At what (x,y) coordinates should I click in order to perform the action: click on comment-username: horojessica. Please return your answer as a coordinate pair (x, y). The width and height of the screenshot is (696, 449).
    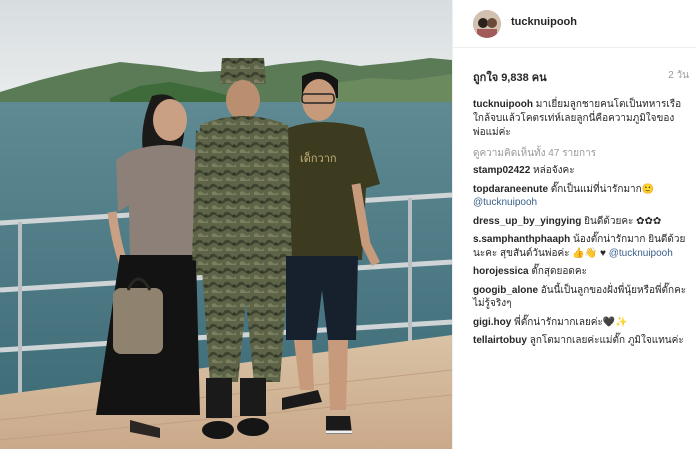
    Looking at the image, I should click on (501, 271).